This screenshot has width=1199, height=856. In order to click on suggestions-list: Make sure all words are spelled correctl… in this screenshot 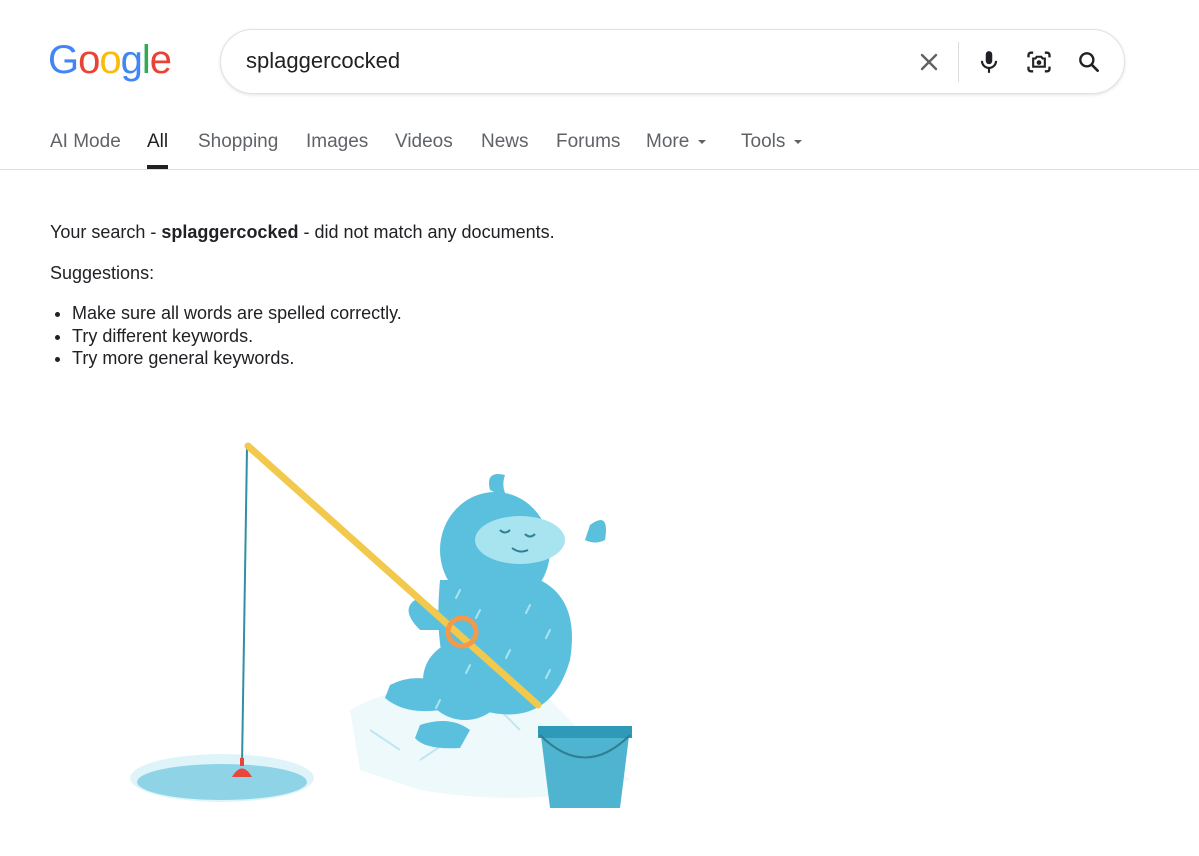, I will do `click(313, 336)`.